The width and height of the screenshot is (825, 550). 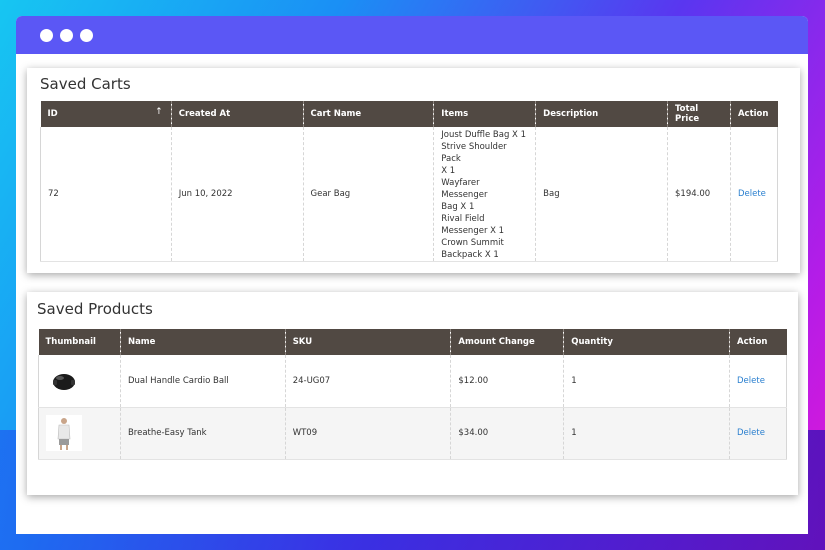 I want to click on column-header-amount-change: Amount Change, so click(x=507, y=342).